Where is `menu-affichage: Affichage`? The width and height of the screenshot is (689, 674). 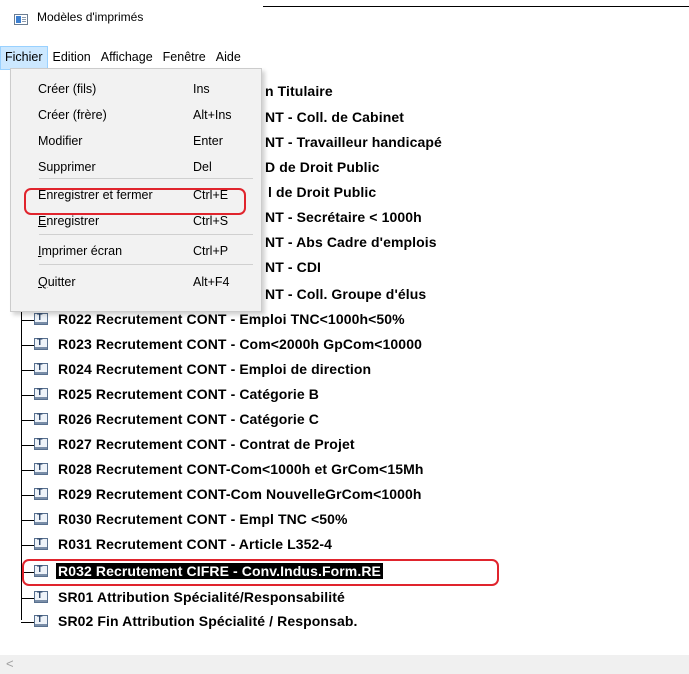 menu-affichage: Affichage is located at coordinates (127, 58).